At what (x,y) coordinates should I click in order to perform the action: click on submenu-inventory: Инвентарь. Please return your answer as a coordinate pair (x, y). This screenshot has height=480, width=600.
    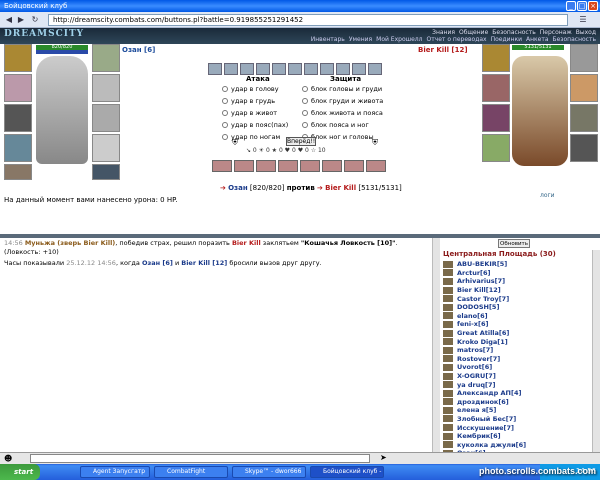
    Looking at the image, I should click on (328, 39).